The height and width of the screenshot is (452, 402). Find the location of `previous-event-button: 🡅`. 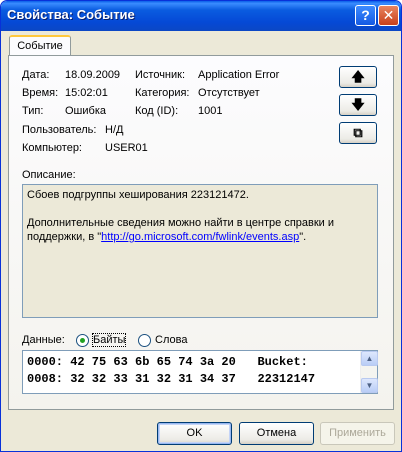

previous-event-button: 🡅 is located at coordinates (358, 77).